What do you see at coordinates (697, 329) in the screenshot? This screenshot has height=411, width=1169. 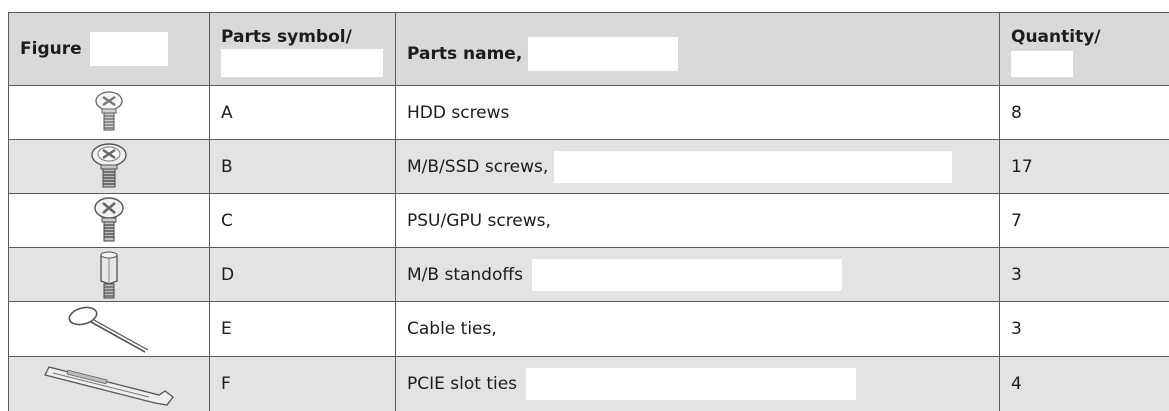 I see `name-cell: Cable ties,` at bounding box center [697, 329].